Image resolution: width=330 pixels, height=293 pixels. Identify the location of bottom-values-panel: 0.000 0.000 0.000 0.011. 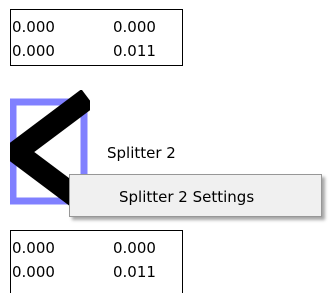
(96, 261).